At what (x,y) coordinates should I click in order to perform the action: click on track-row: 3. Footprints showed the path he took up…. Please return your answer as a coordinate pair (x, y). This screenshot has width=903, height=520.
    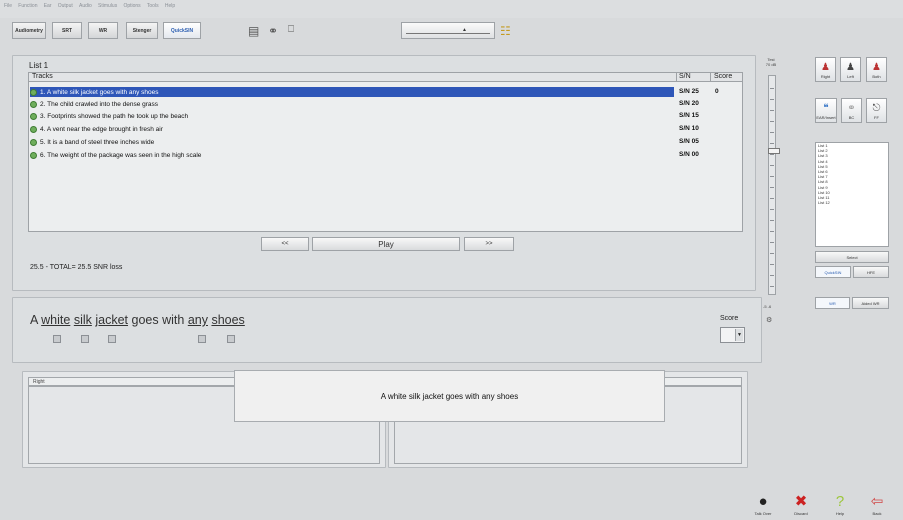
    Looking at the image, I should click on (352, 116).